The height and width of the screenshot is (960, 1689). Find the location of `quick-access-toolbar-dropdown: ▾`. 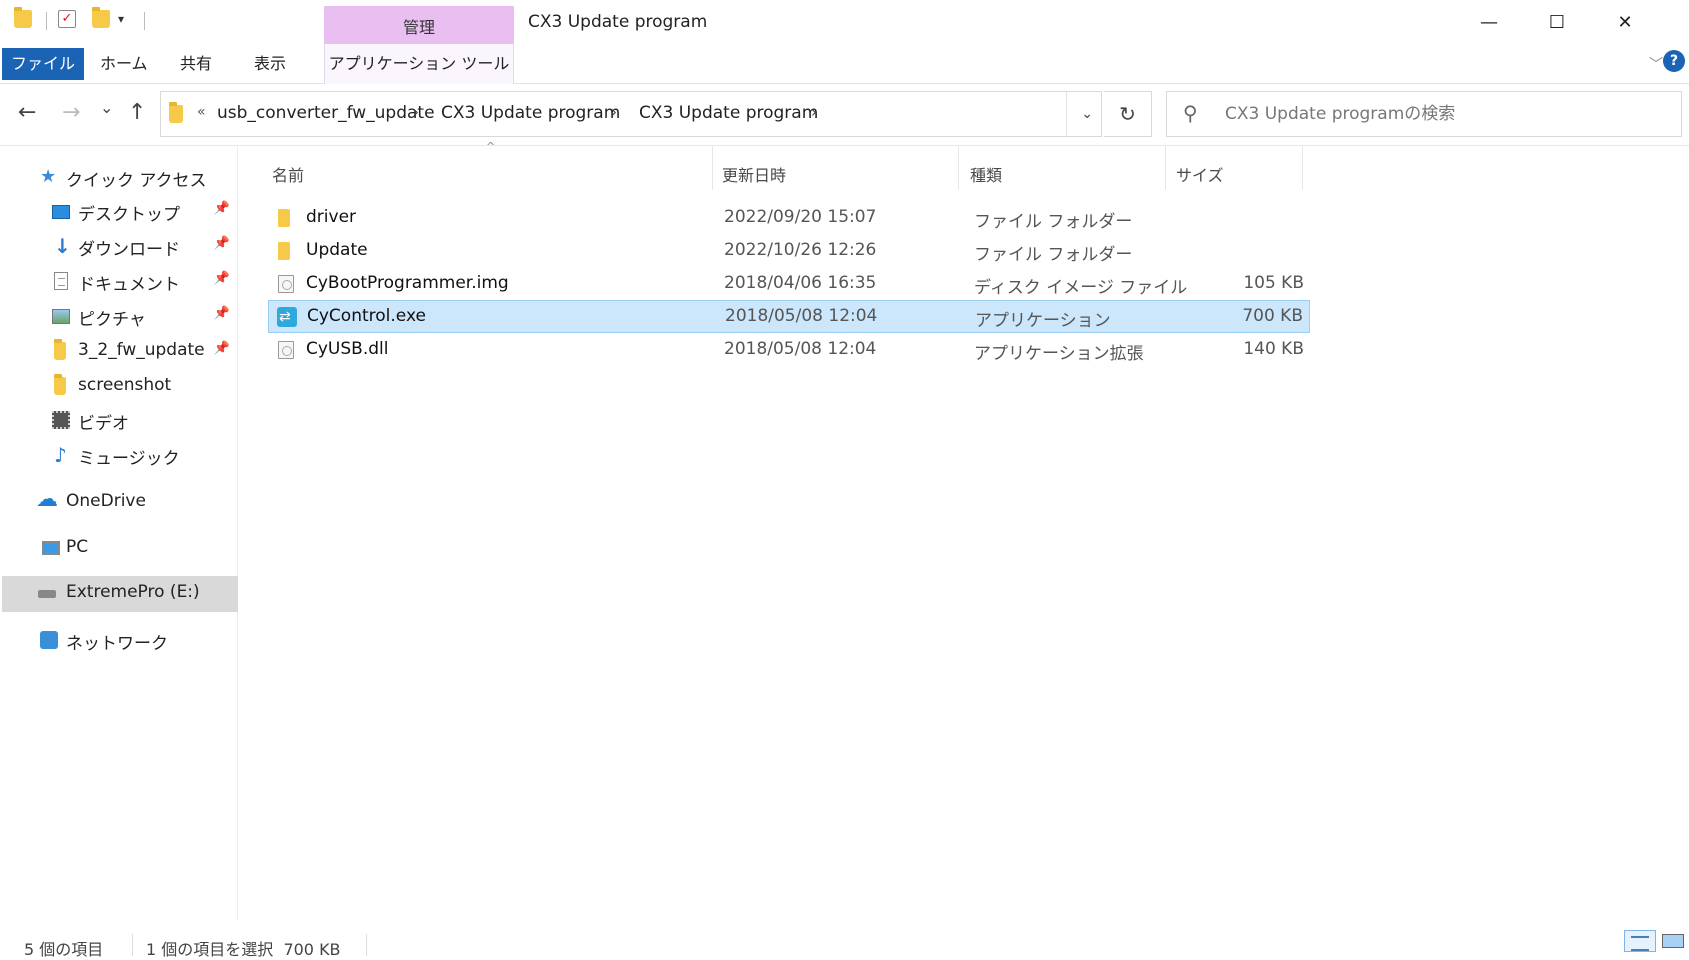

quick-access-toolbar-dropdown: ▾ is located at coordinates (121, 19).